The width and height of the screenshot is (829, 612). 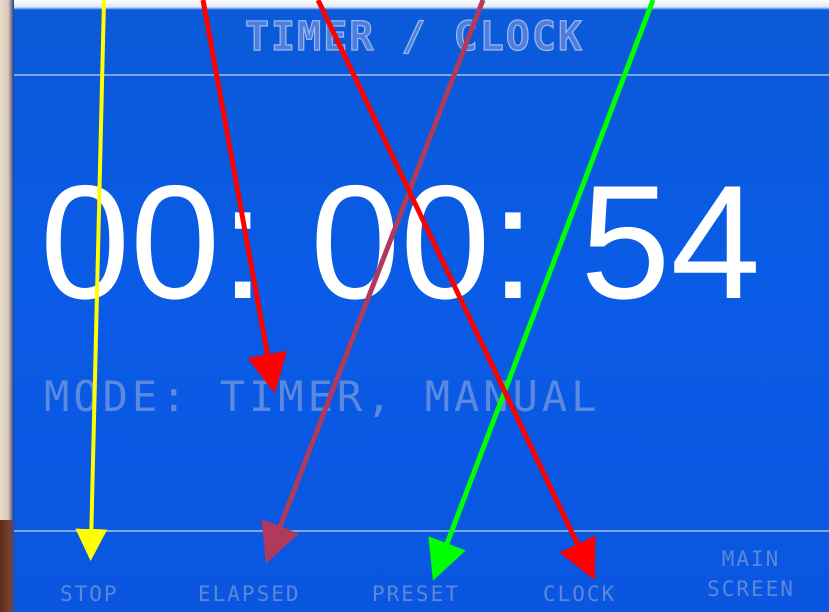 What do you see at coordinates (751, 559) in the screenshot?
I see `main-screen-label-line1: MAIN` at bounding box center [751, 559].